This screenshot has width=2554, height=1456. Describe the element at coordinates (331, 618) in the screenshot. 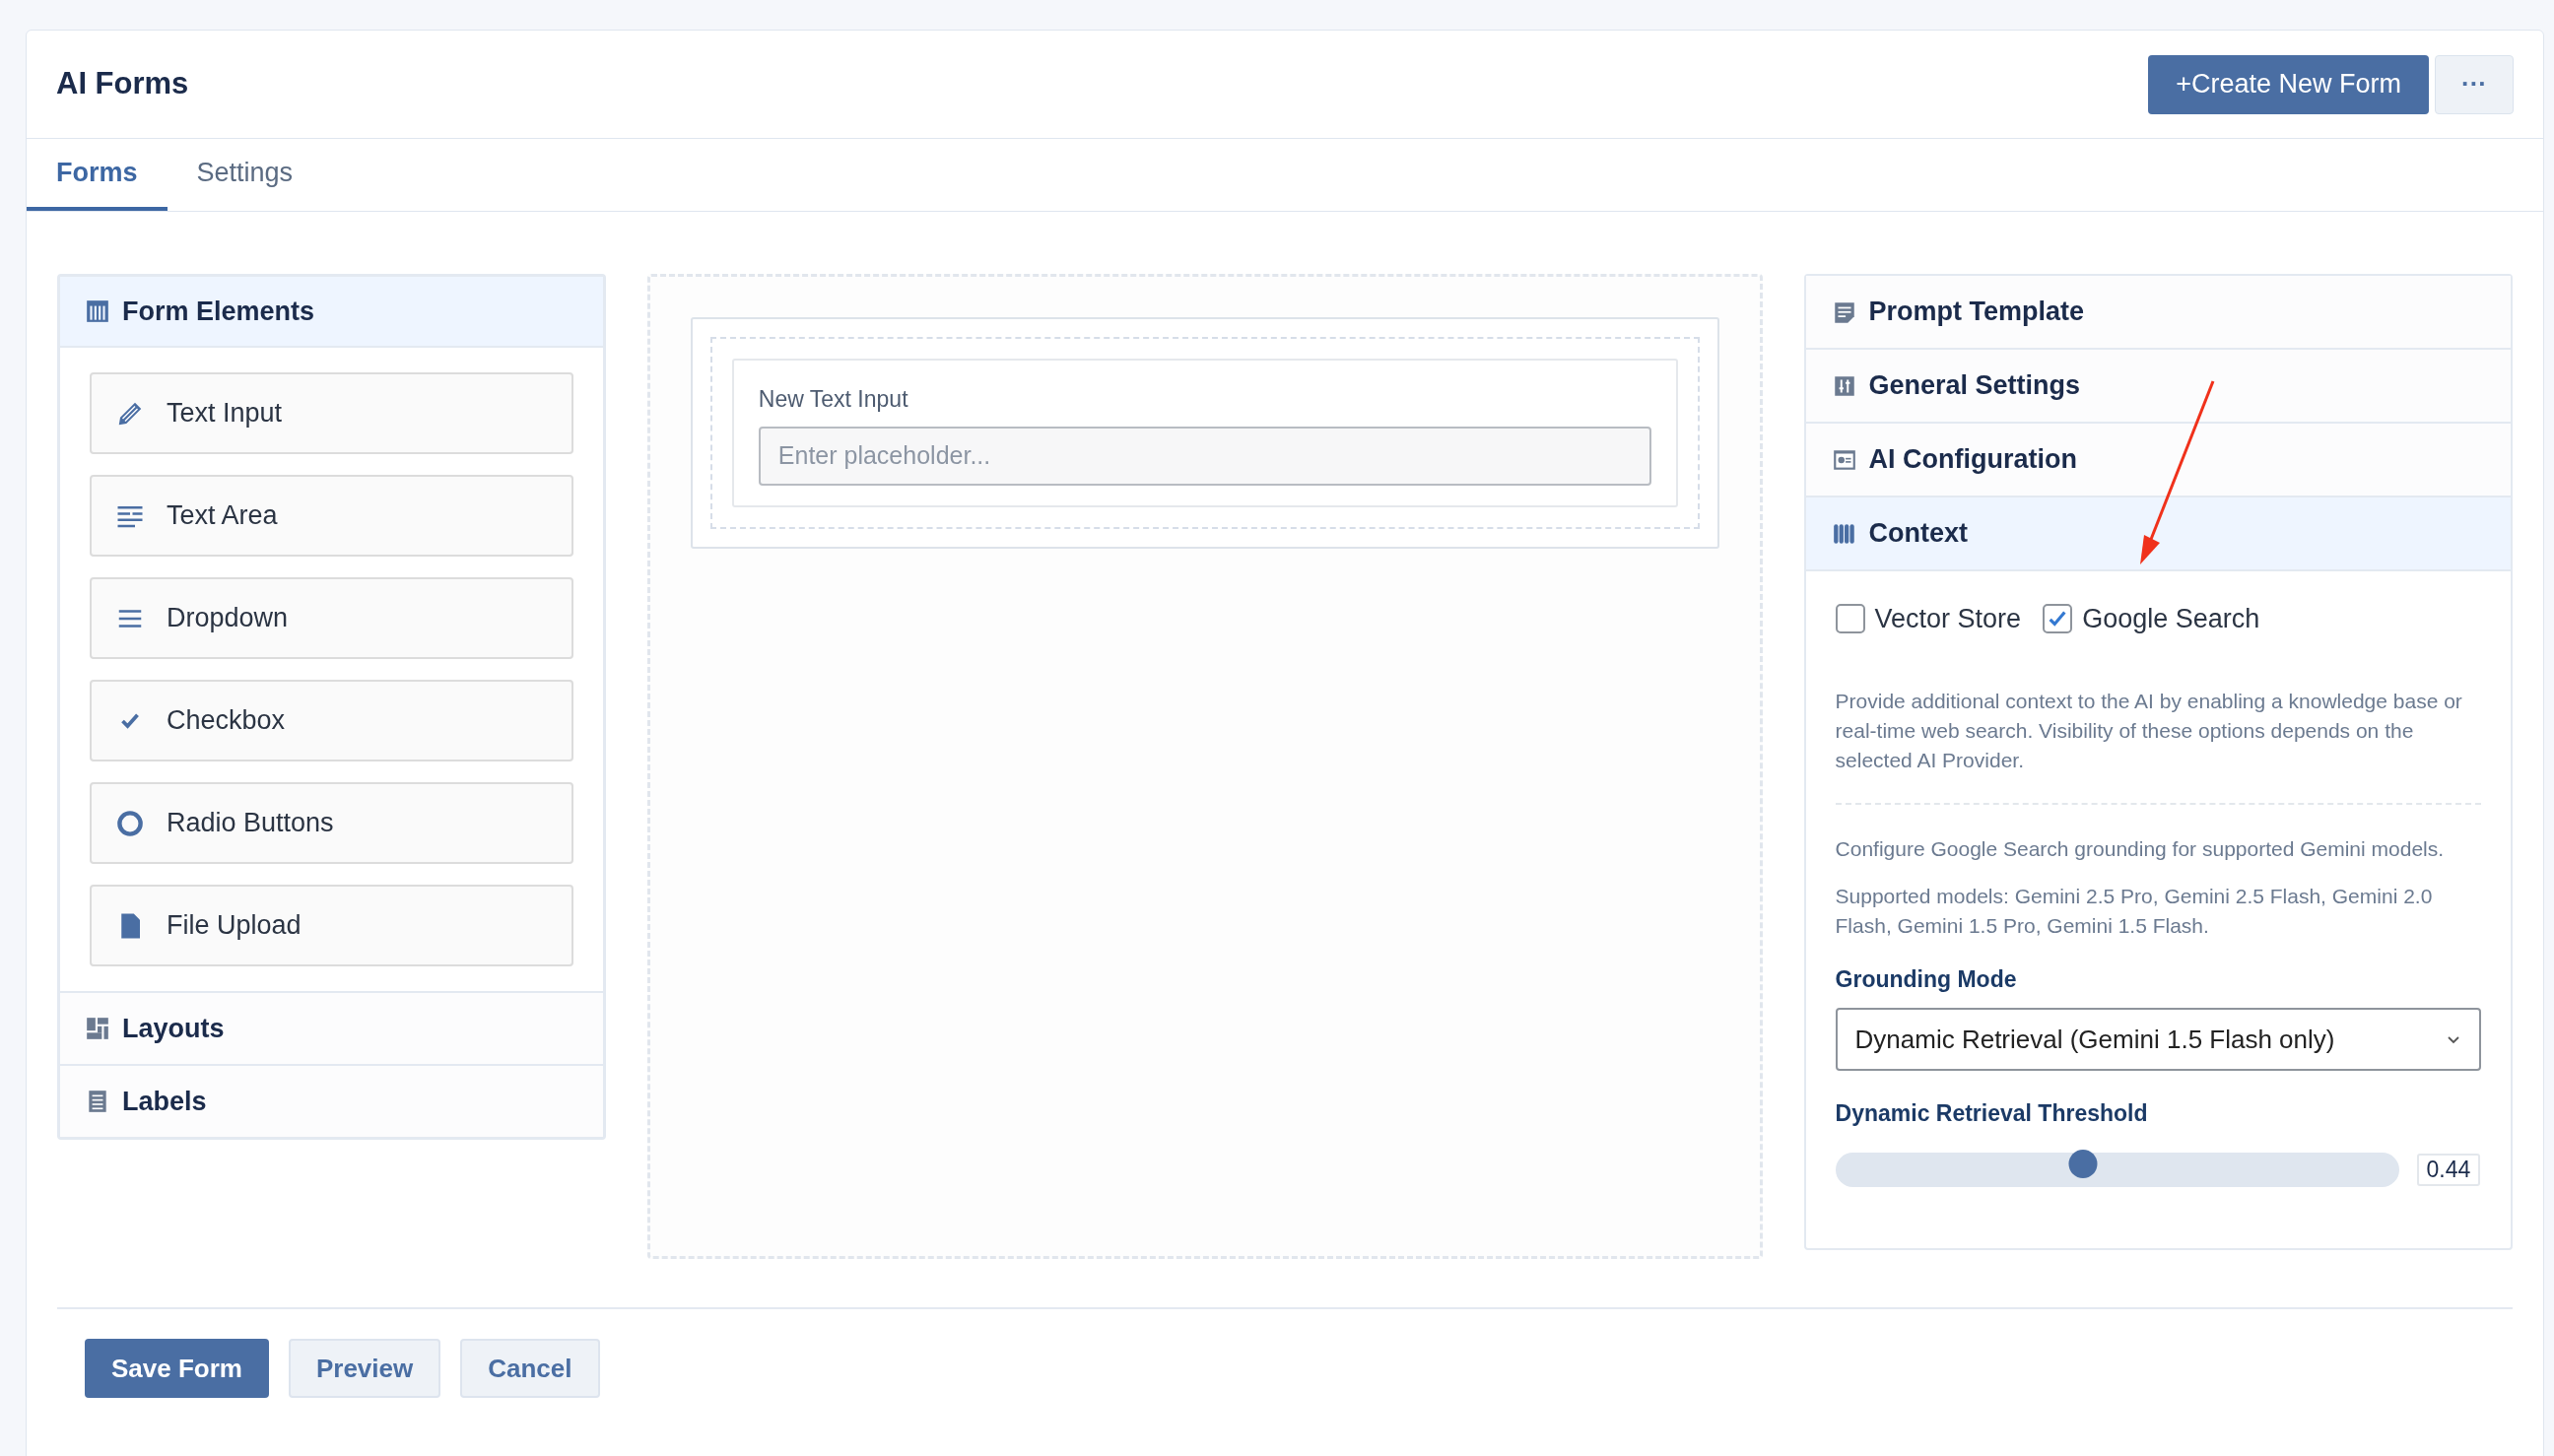

I see `form-element-item: Dropdown` at that location.